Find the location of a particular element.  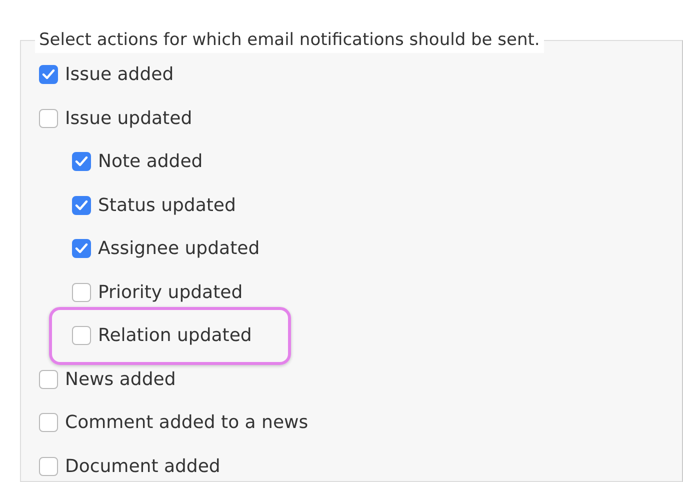

checkbox-label: Issue added is located at coordinates (119, 74).